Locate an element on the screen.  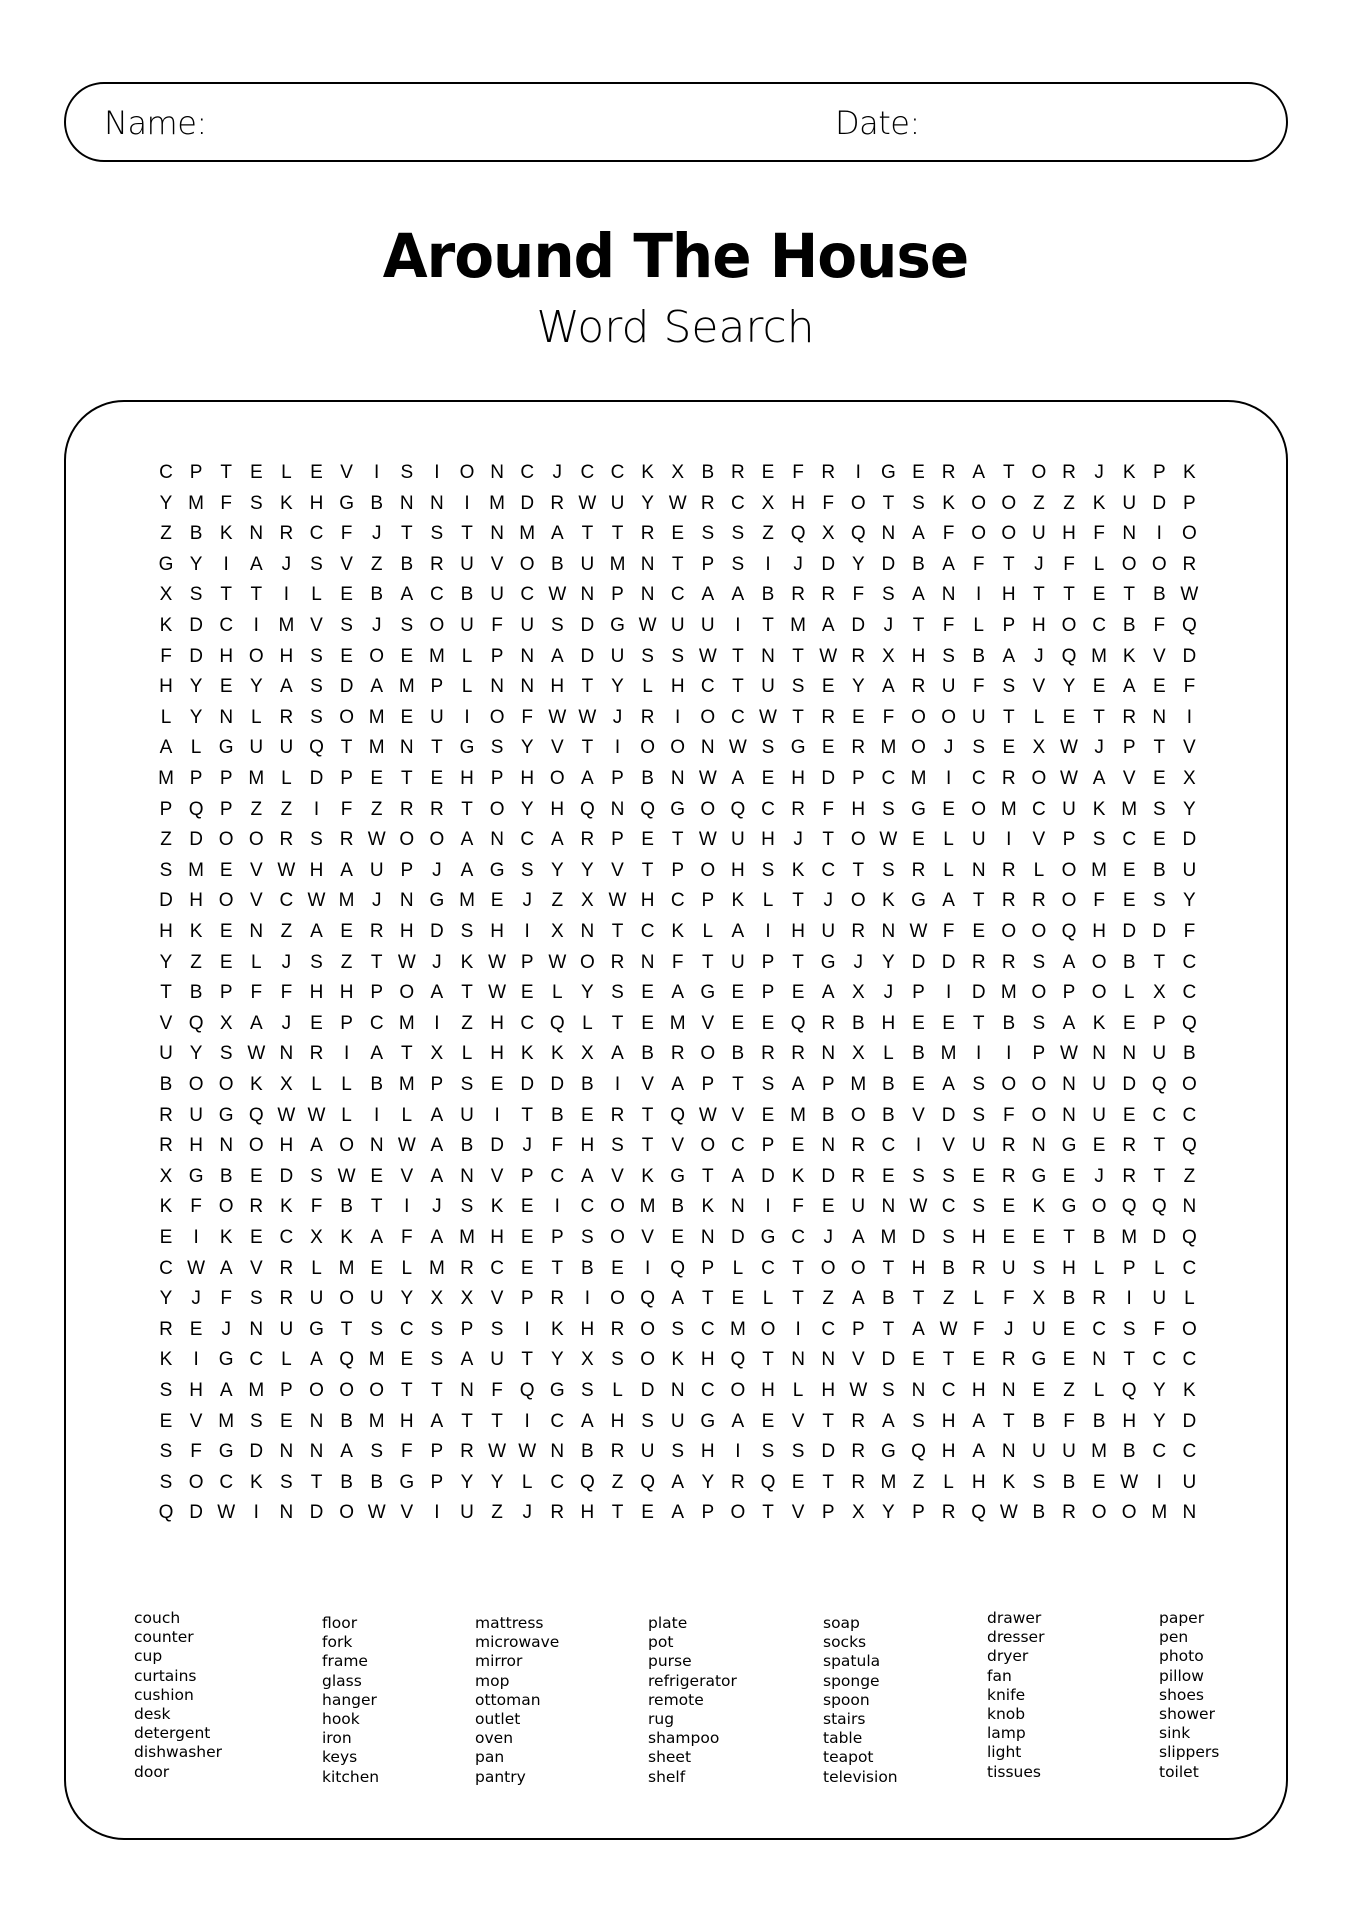
grid-letter: K is located at coordinates (1099, 810).